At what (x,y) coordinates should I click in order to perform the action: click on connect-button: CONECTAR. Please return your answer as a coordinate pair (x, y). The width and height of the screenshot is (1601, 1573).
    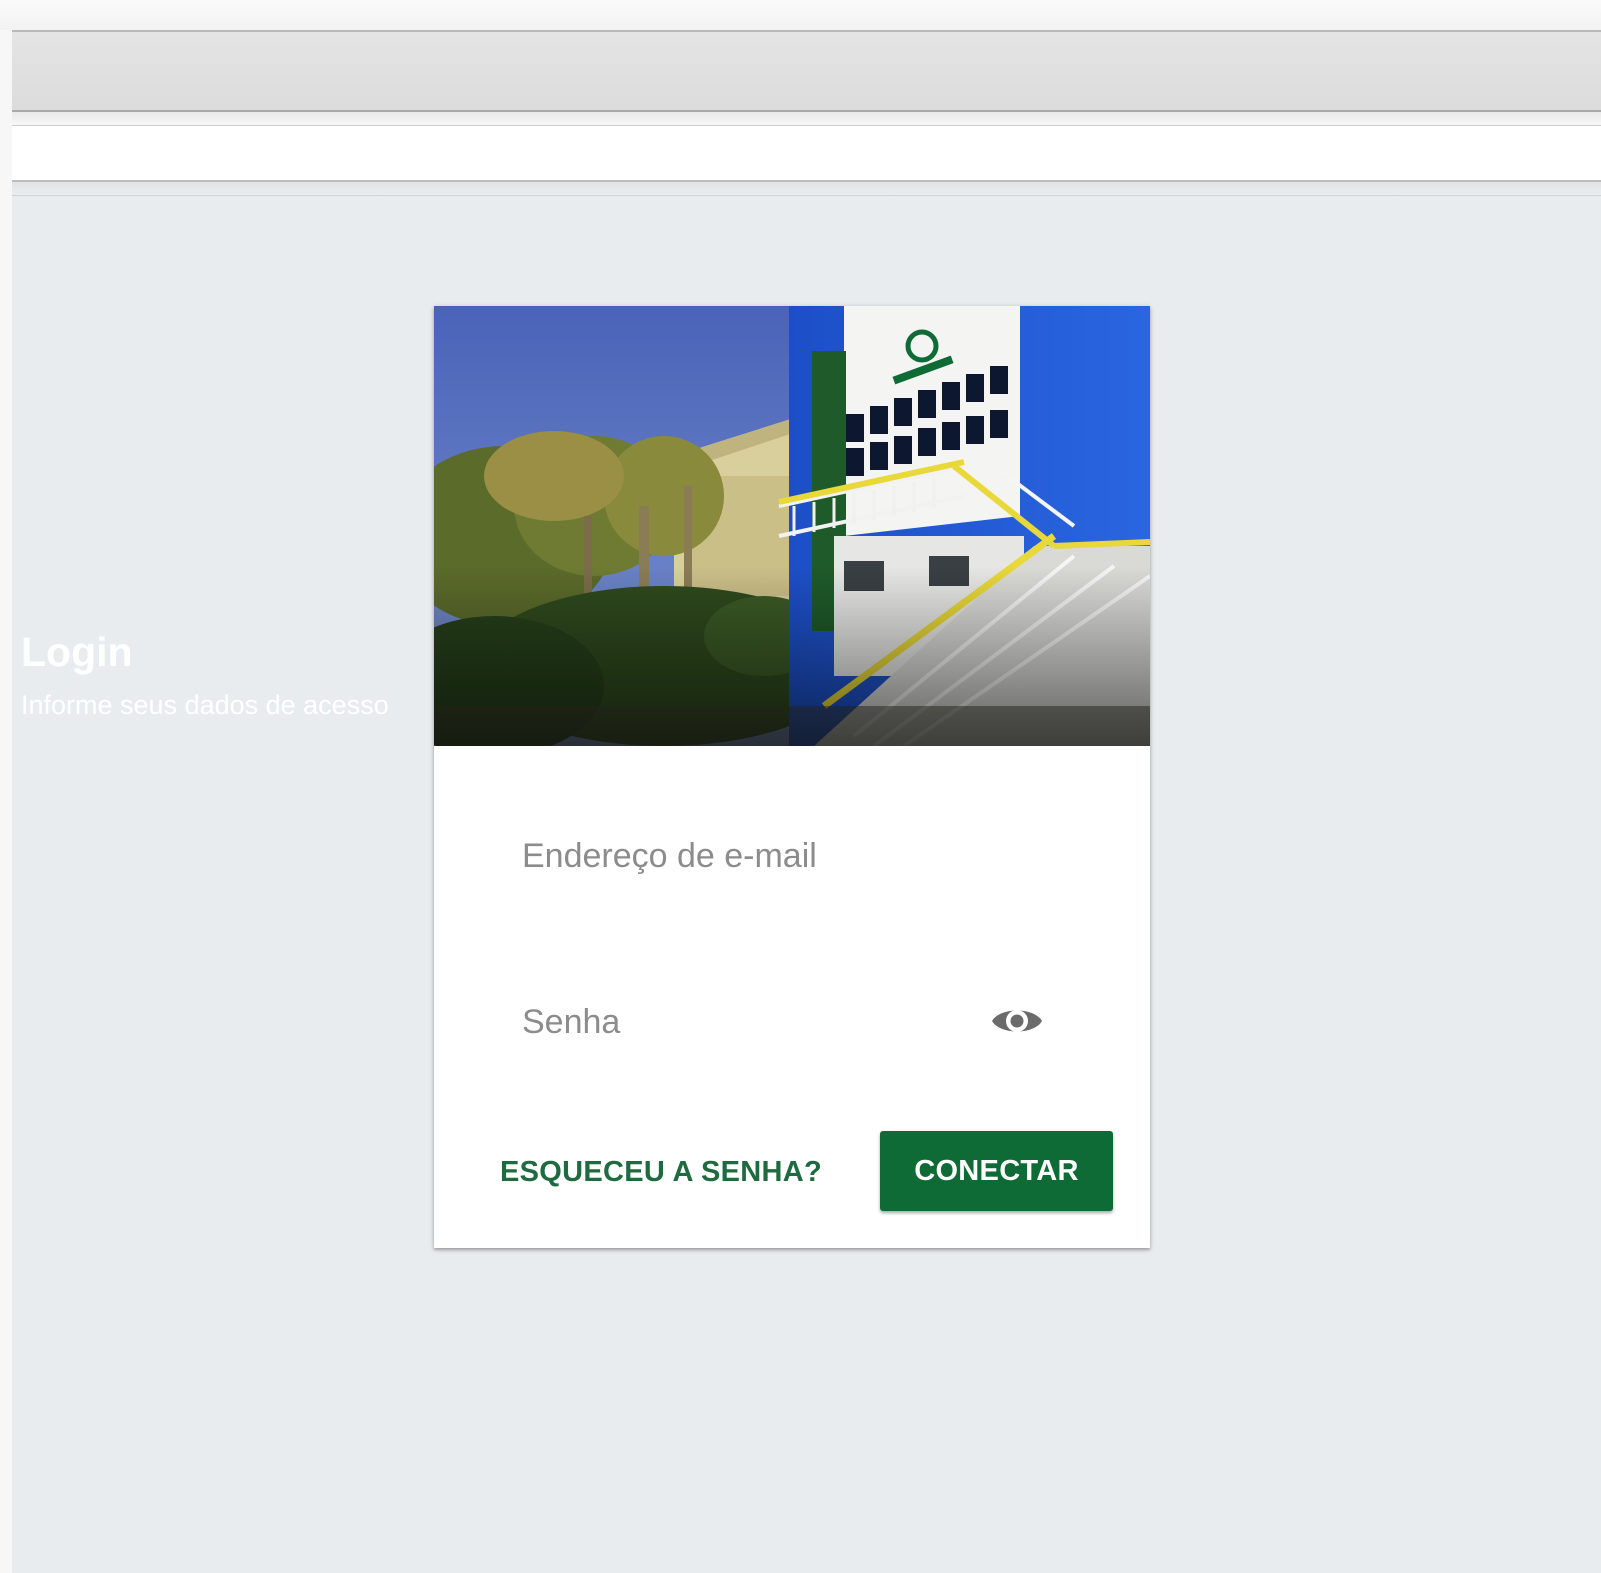
    Looking at the image, I should click on (996, 1171).